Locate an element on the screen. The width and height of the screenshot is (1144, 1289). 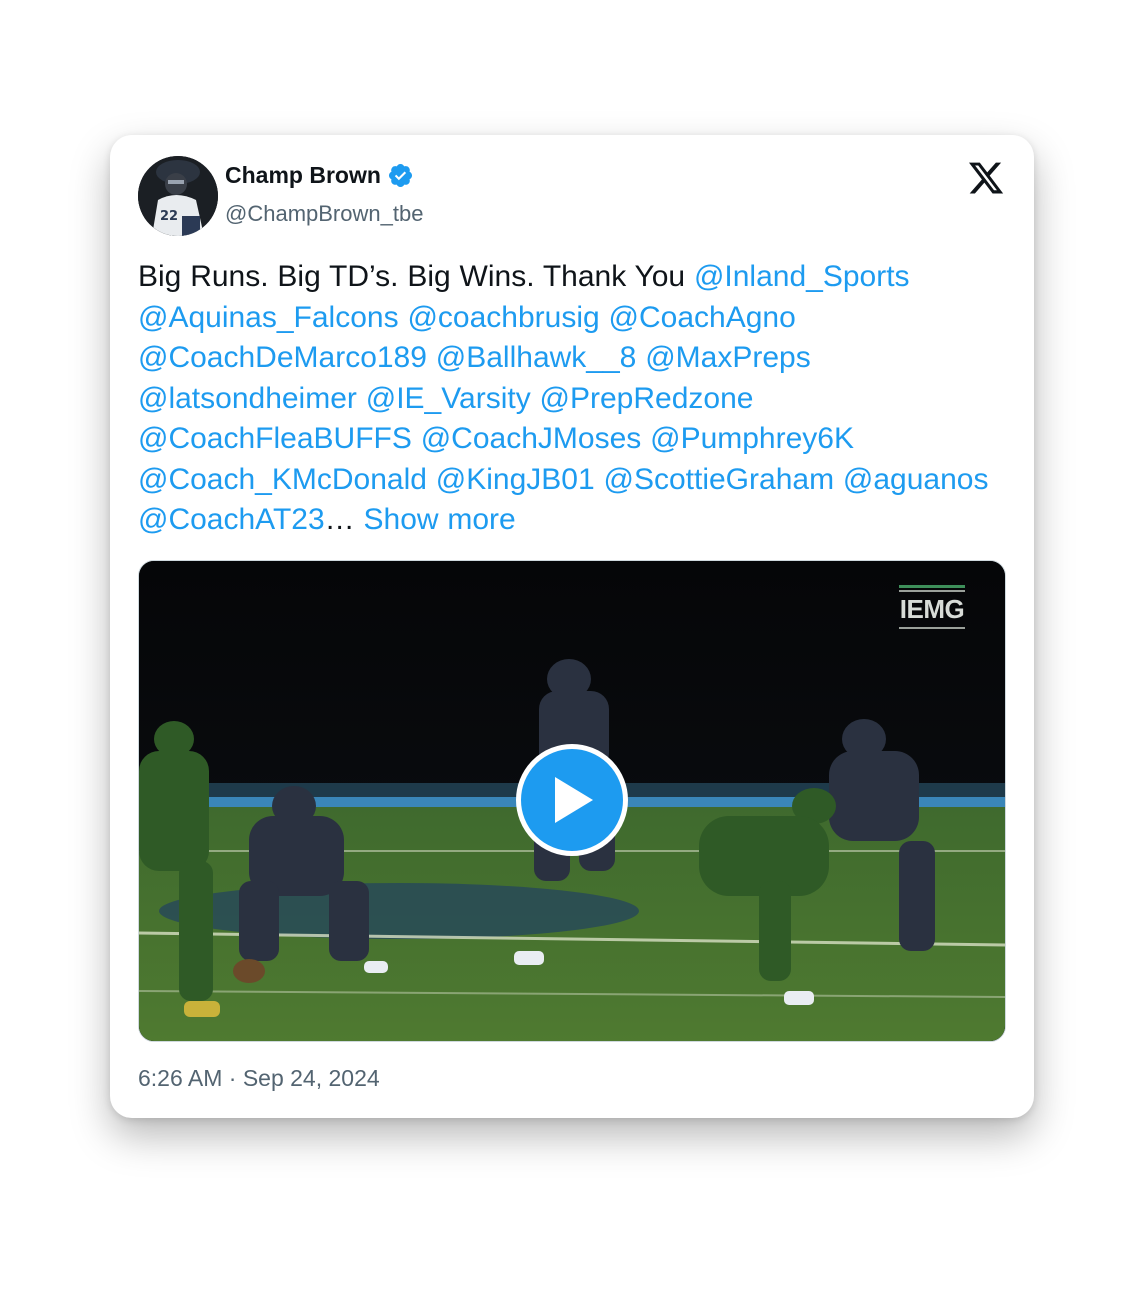
mention-link: @ScottieGraham is located at coordinates (719, 479).